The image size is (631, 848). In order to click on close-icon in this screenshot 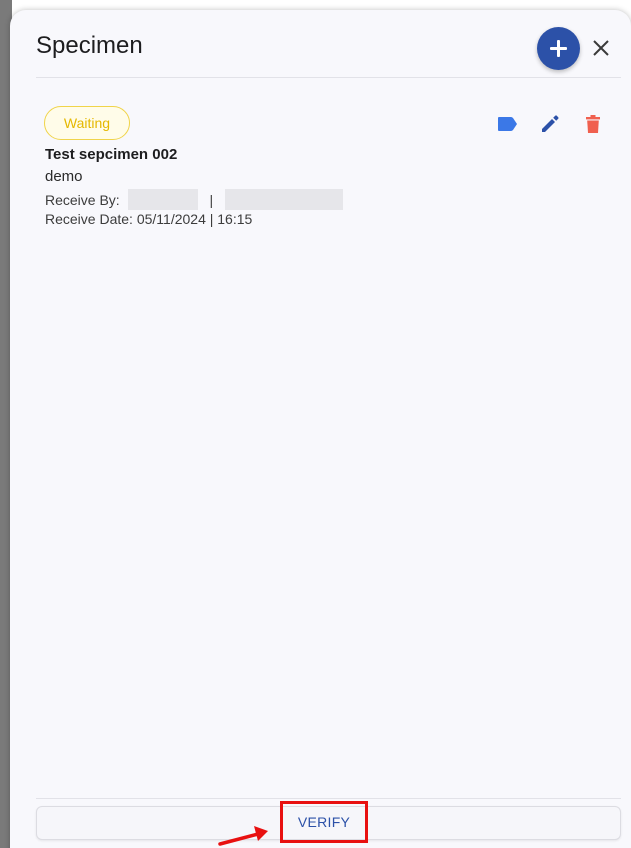, I will do `click(601, 48)`.